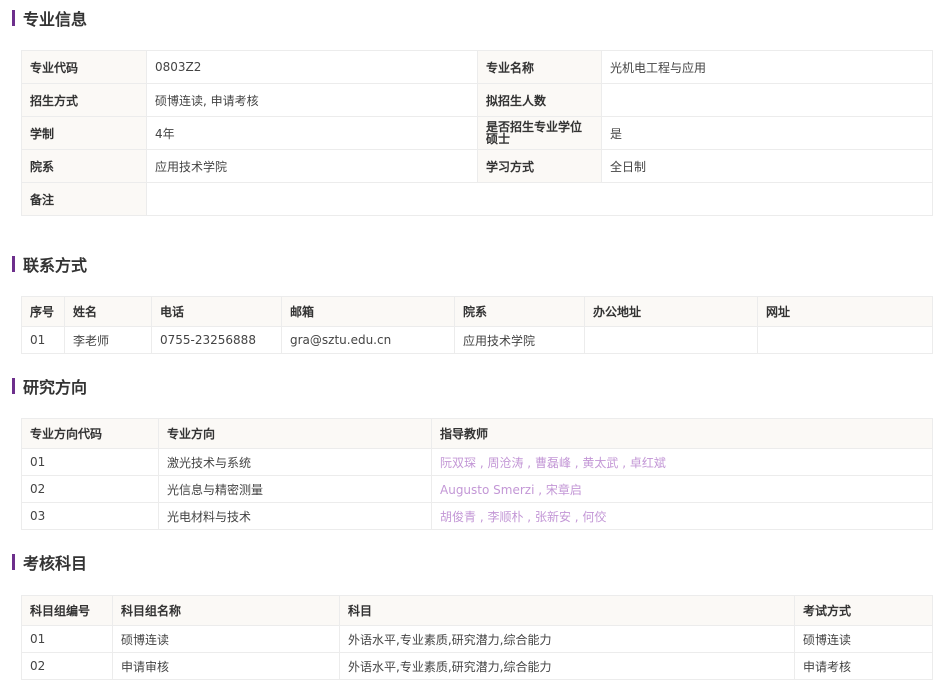 The image size is (946, 688). What do you see at coordinates (295, 489) in the screenshot?
I see `cell-direction: 光信息与精密测量` at bounding box center [295, 489].